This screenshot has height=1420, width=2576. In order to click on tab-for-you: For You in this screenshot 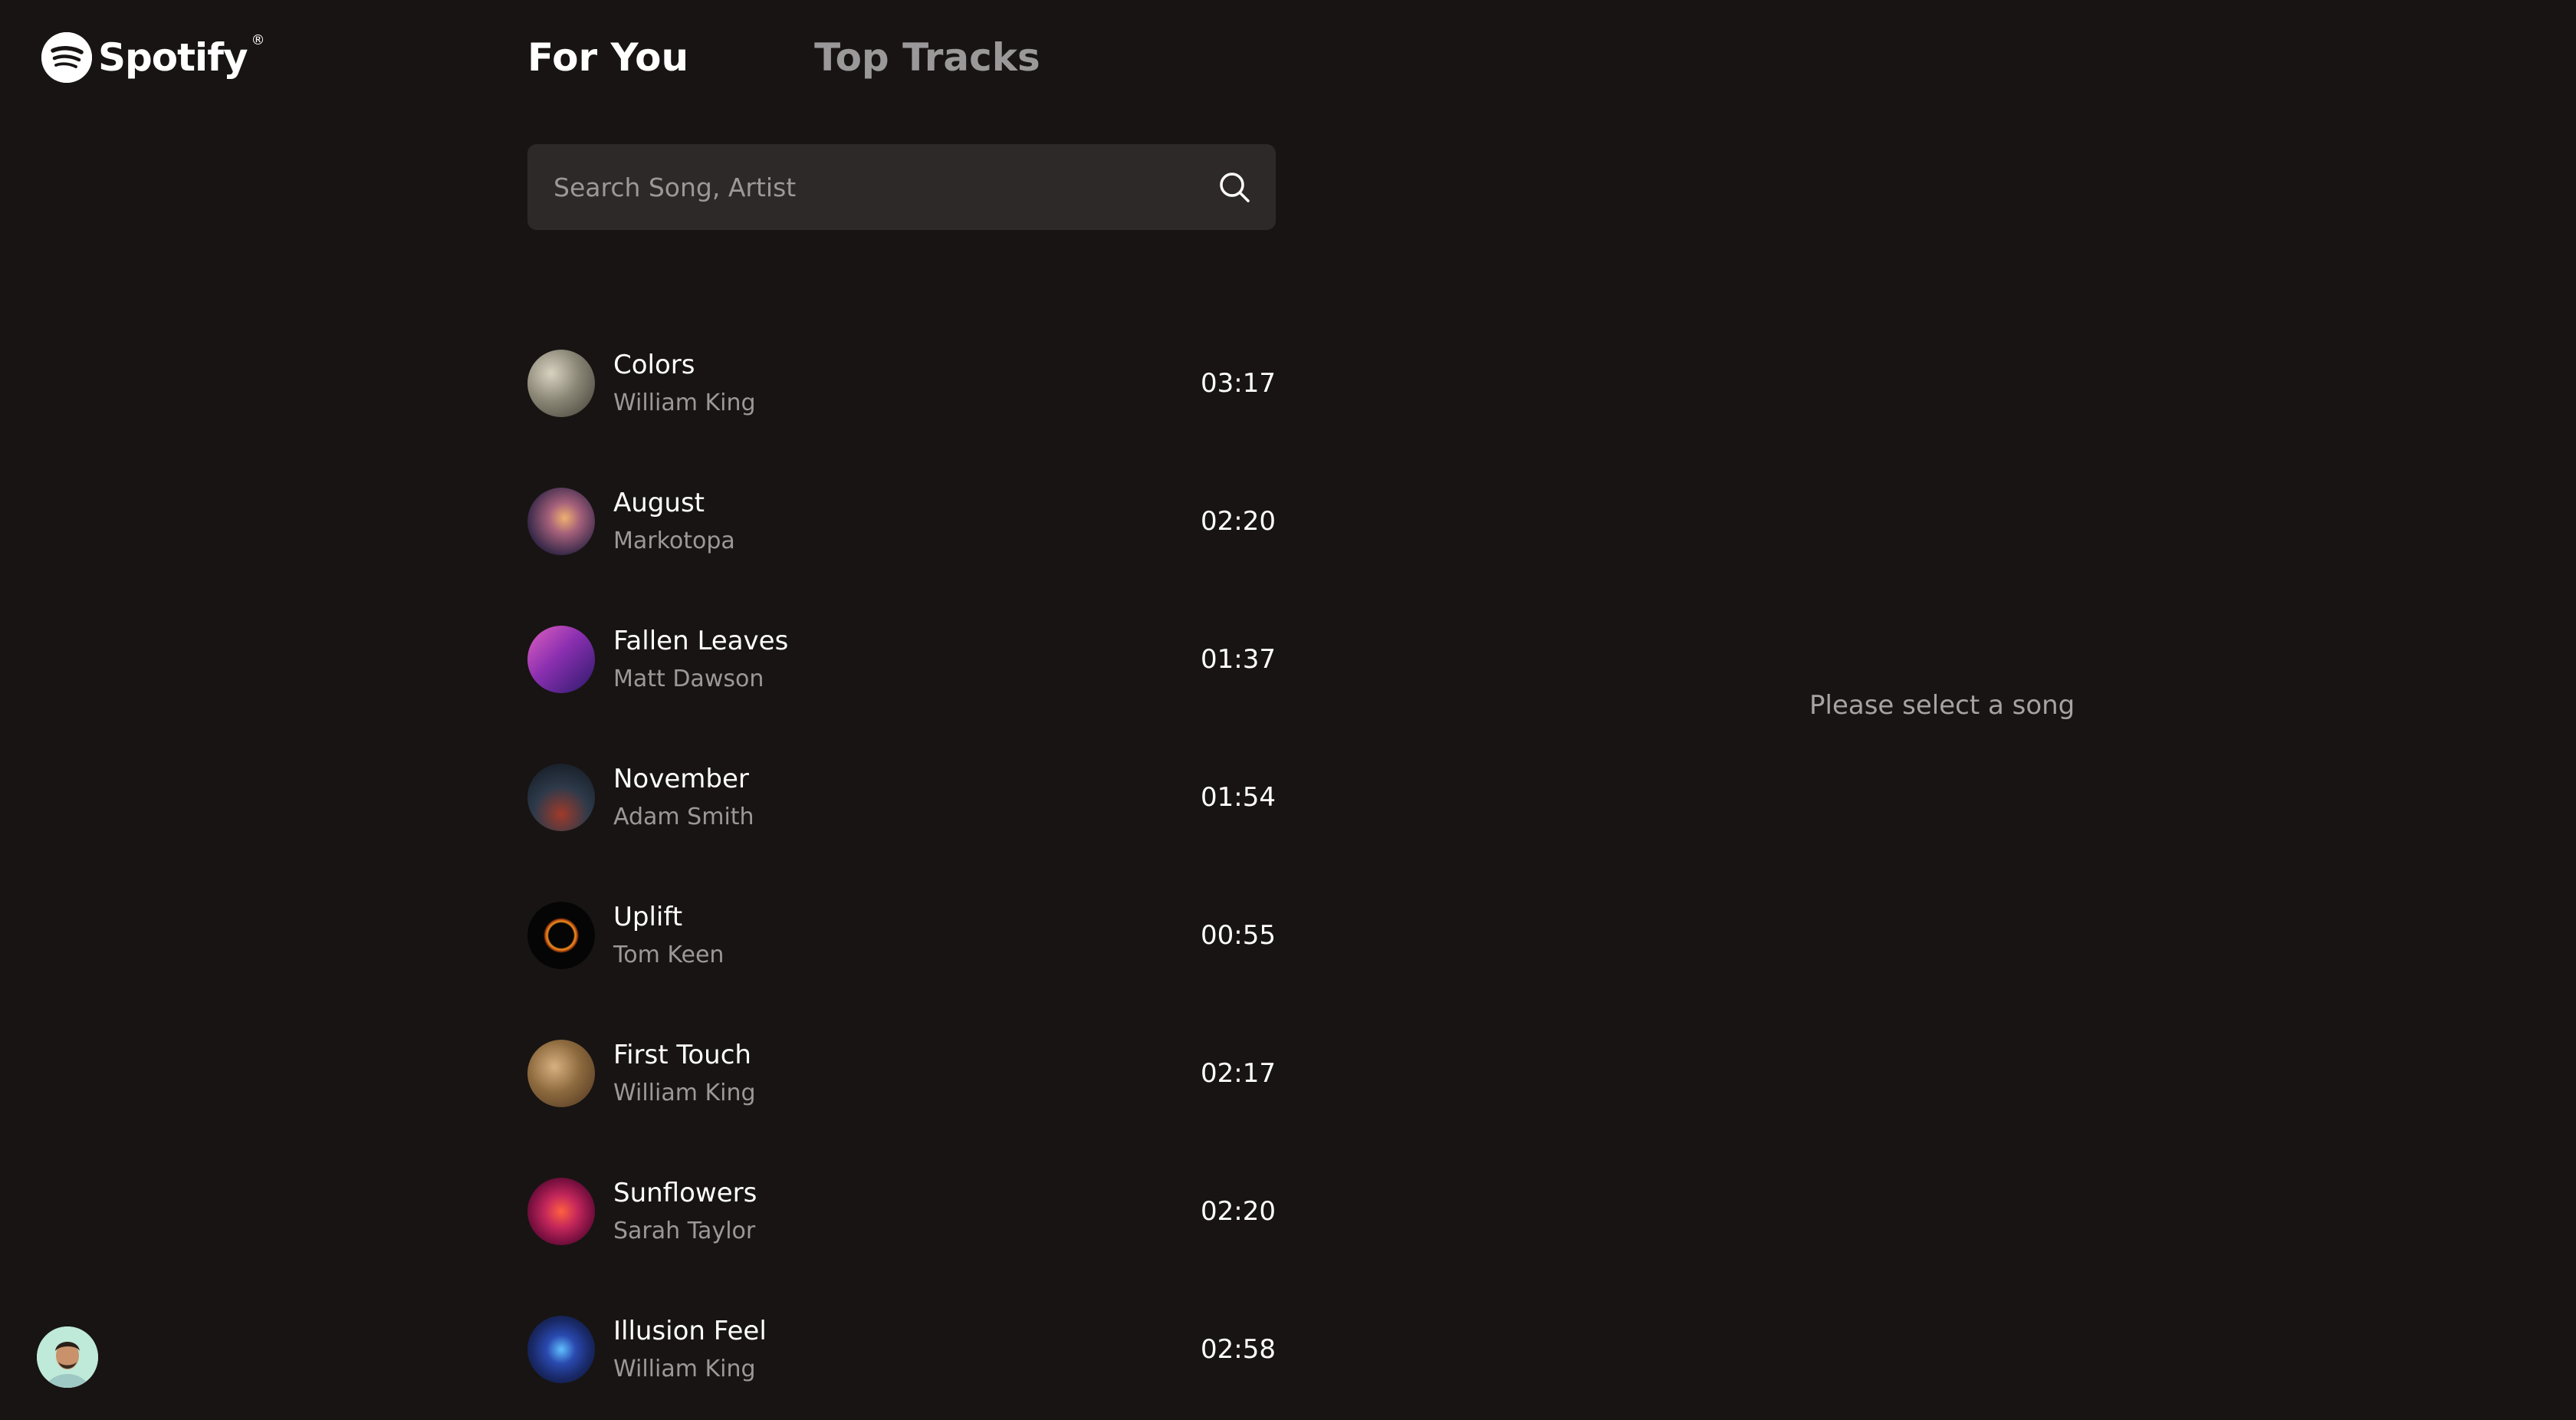, I will do `click(608, 57)`.